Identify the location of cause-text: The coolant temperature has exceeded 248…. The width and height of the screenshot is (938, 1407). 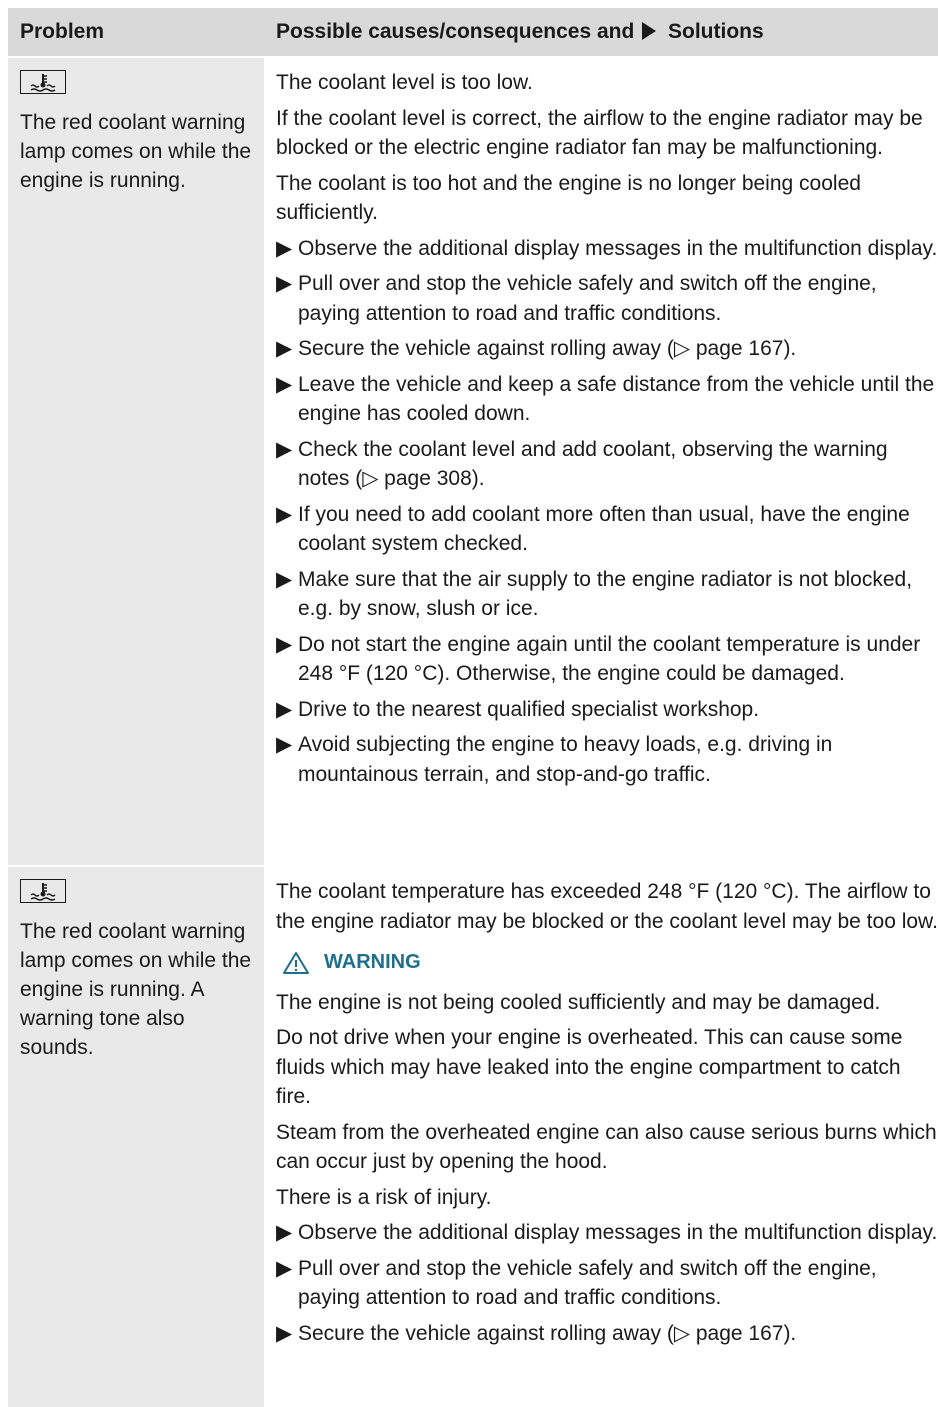
(607, 906).